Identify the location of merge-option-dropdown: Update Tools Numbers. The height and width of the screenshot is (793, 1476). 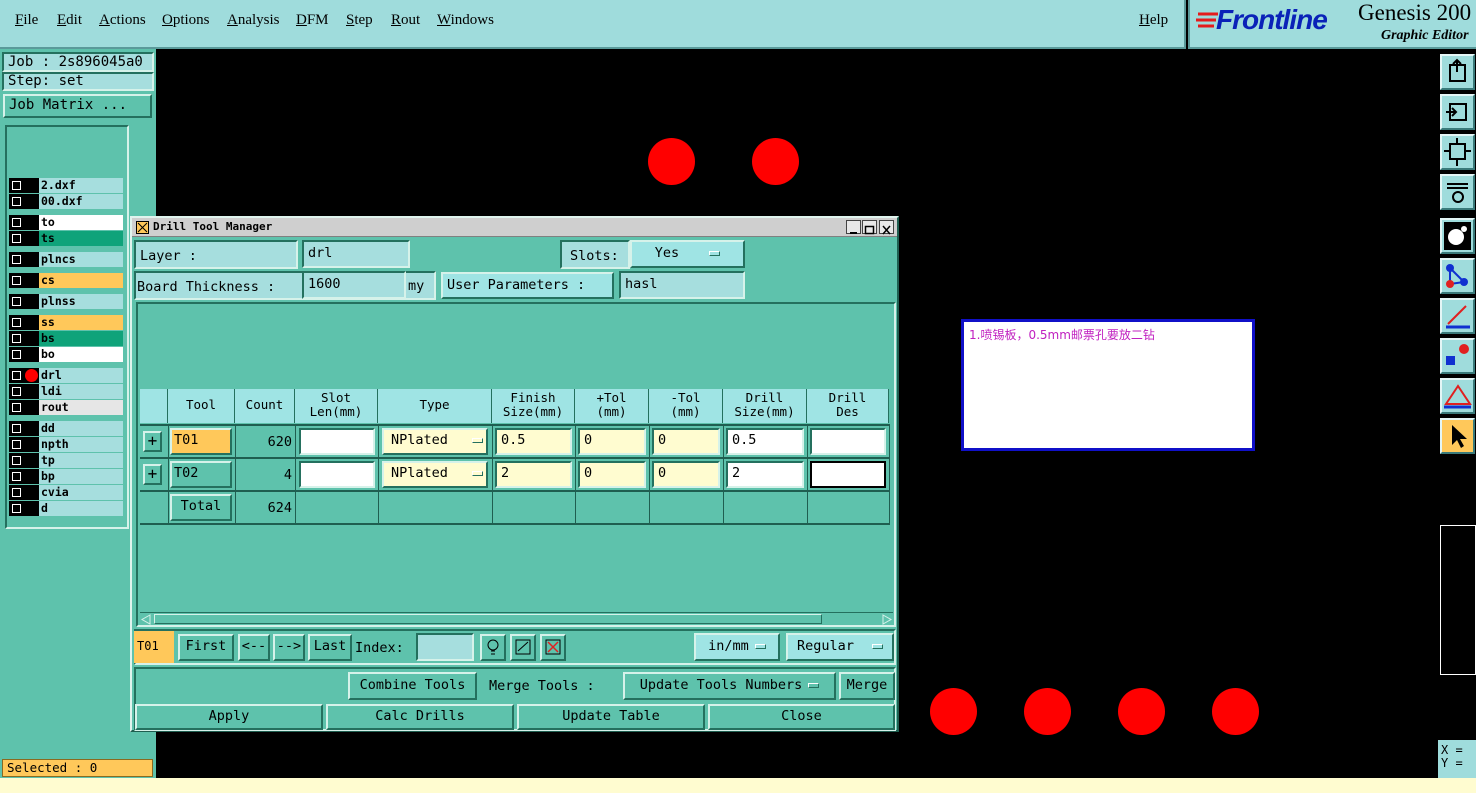
(729, 686).